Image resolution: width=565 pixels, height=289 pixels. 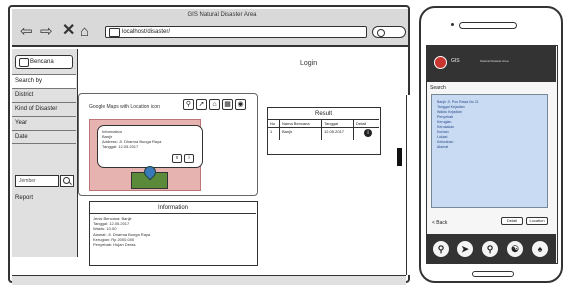 I want to click on list-item: Lokasi, so click(x=442, y=137).